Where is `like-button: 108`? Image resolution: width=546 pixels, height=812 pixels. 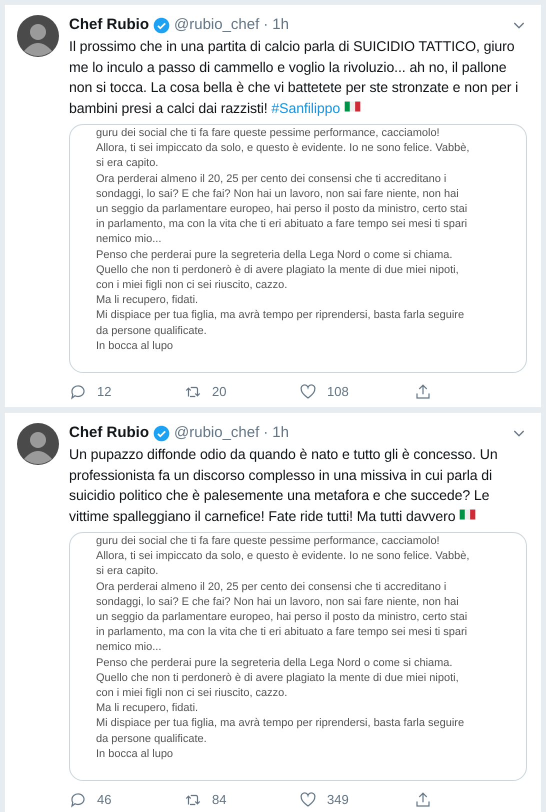 like-button: 108 is located at coordinates (356, 392).